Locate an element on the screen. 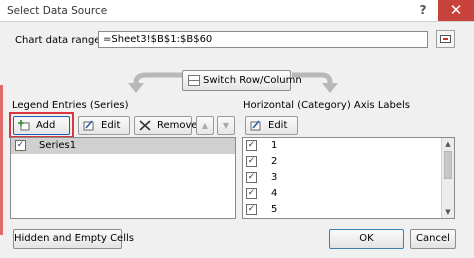 The height and width of the screenshot is (258, 474). range-select-icon is located at coordinates (445, 39).